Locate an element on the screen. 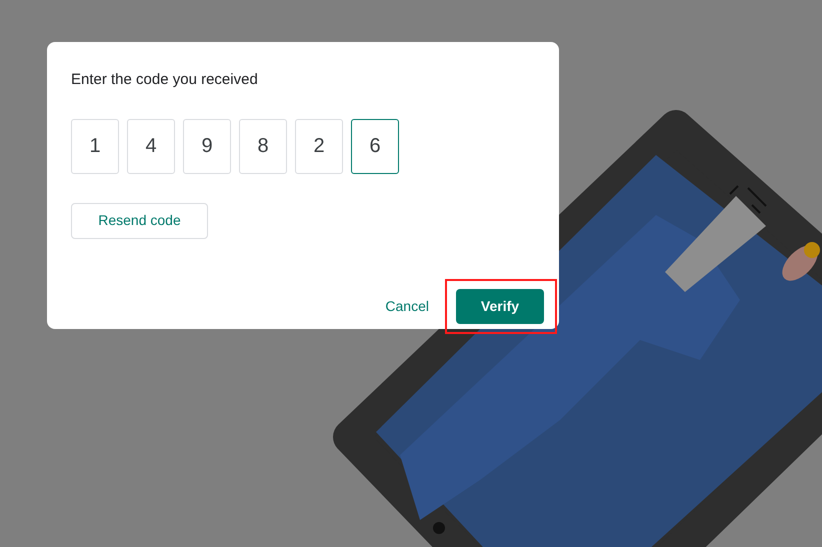 The width and height of the screenshot is (822, 547). cancel-button: Cancel is located at coordinates (407, 306).